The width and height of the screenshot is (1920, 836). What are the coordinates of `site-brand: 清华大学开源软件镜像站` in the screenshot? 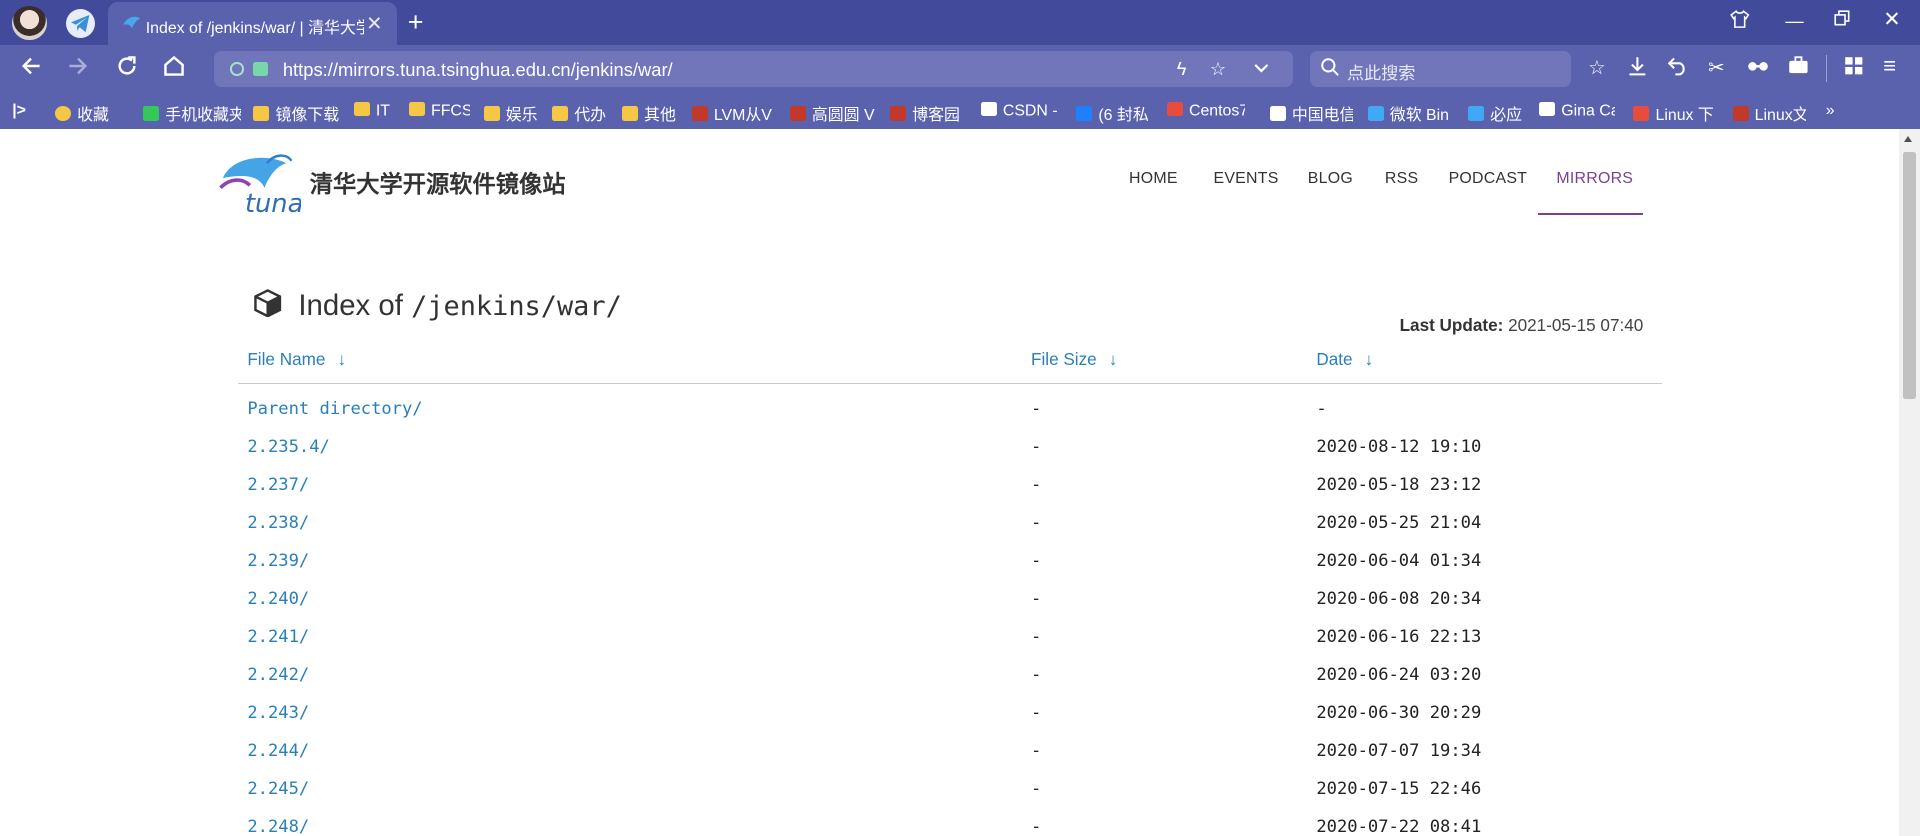 It's located at (438, 182).